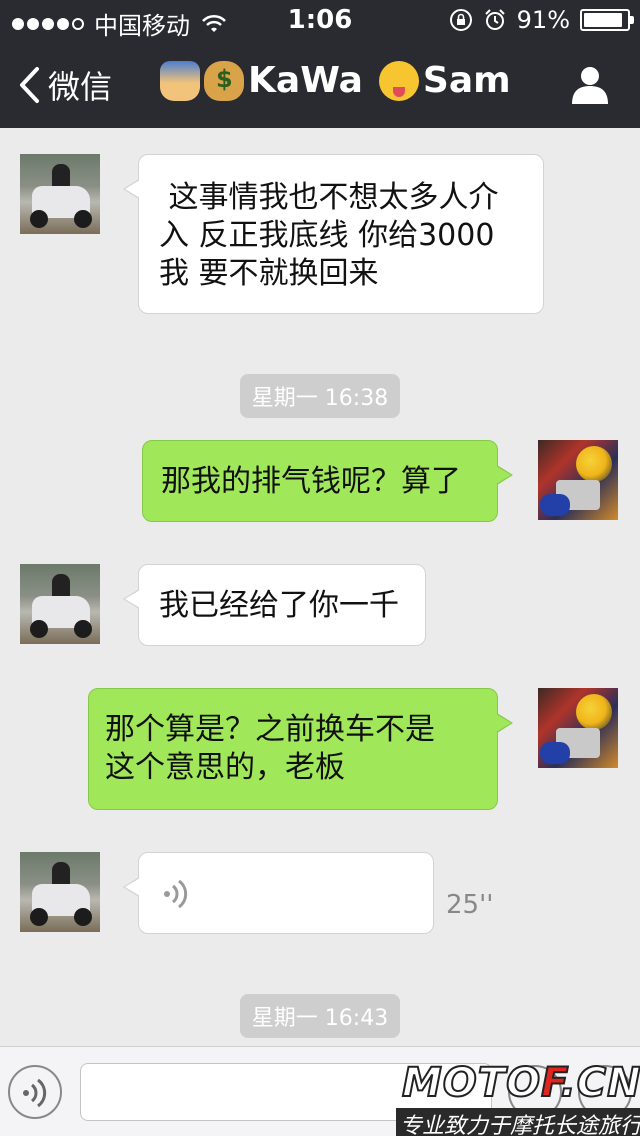  I want to click on status-bar: 中国移动 1:06 91%, so click(320, 20).